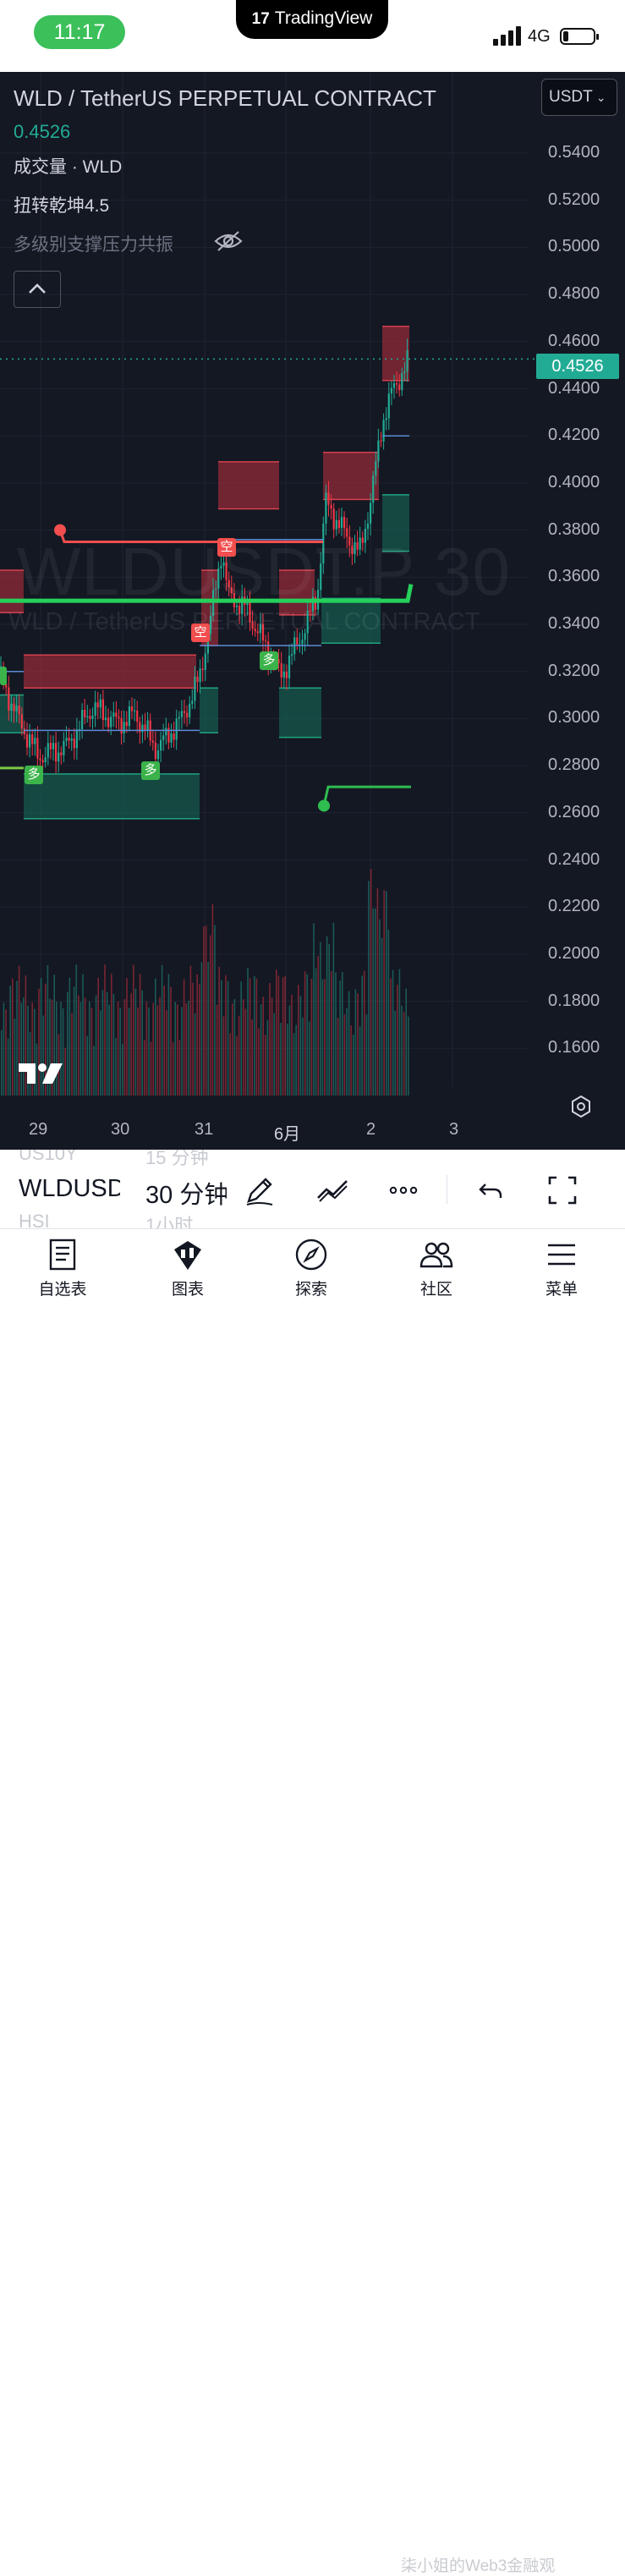 The height and width of the screenshot is (2576, 625). Describe the element at coordinates (228, 241) in the screenshot. I see `eye-hidden-icon` at that location.